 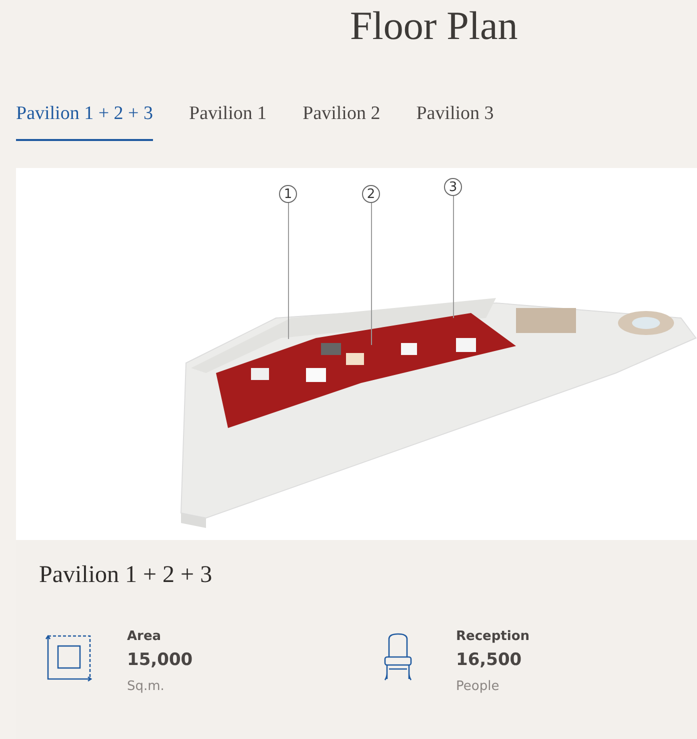 I want to click on area-icon, so click(x=69, y=658).